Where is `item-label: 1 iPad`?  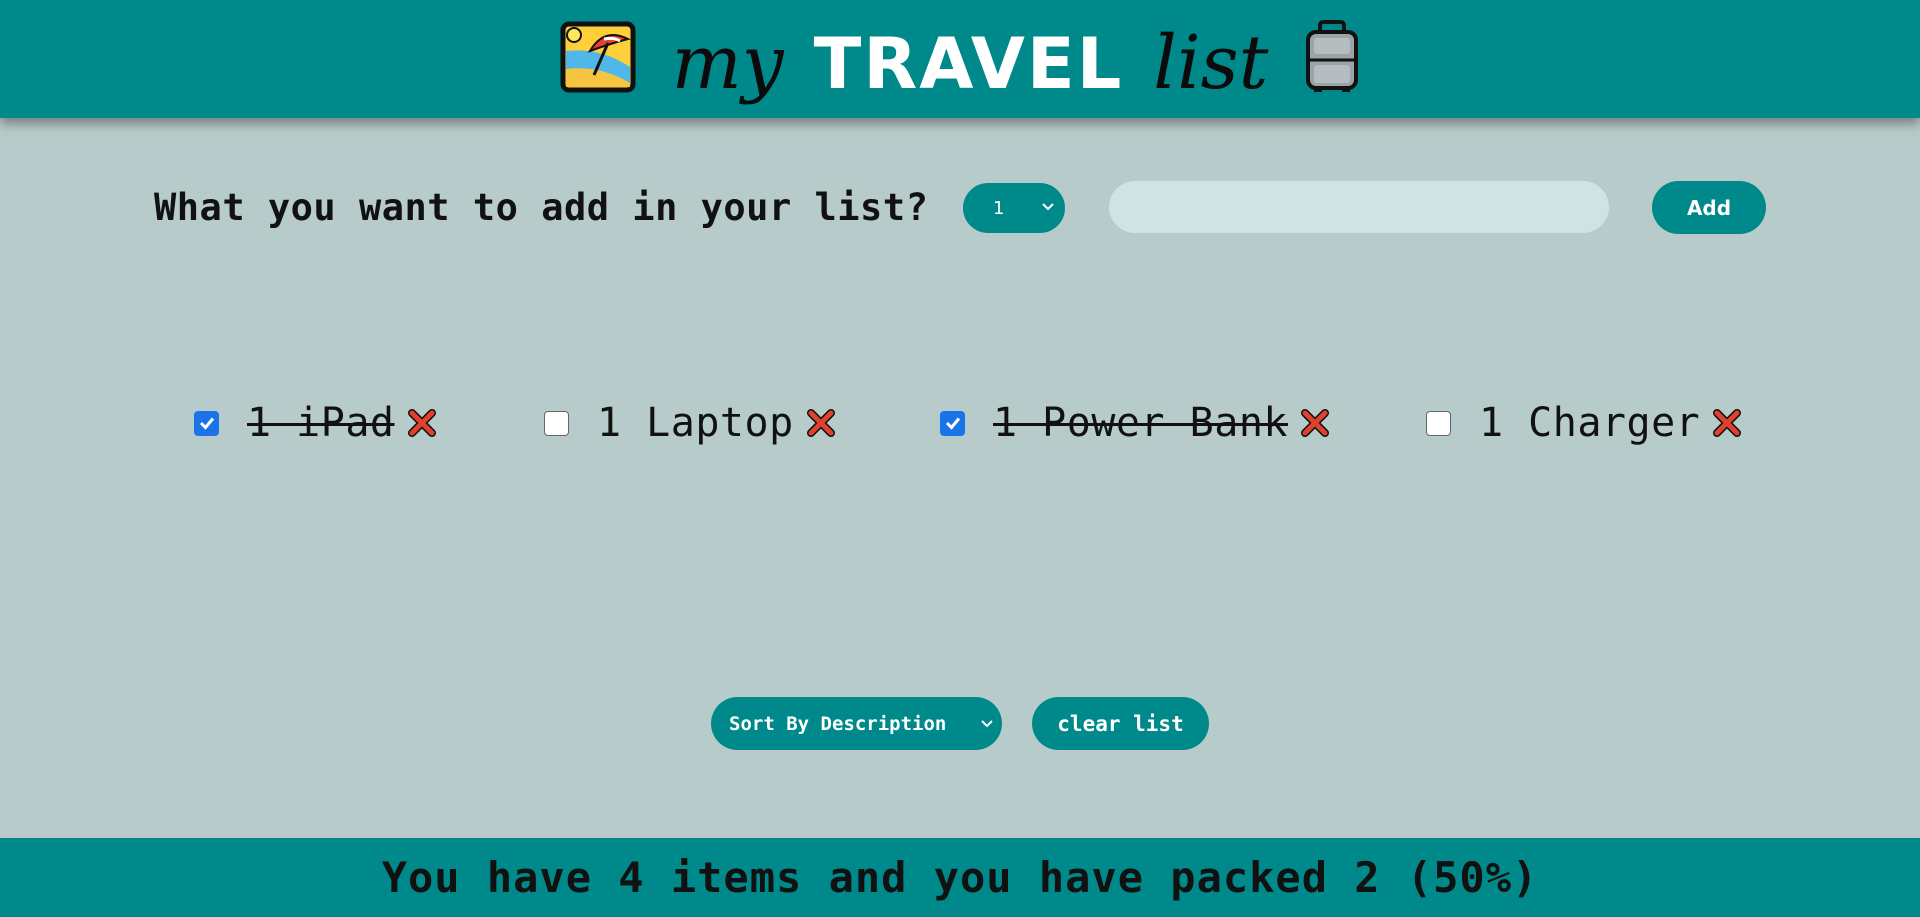 item-label: 1 iPad is located at coordinates (321, 423).